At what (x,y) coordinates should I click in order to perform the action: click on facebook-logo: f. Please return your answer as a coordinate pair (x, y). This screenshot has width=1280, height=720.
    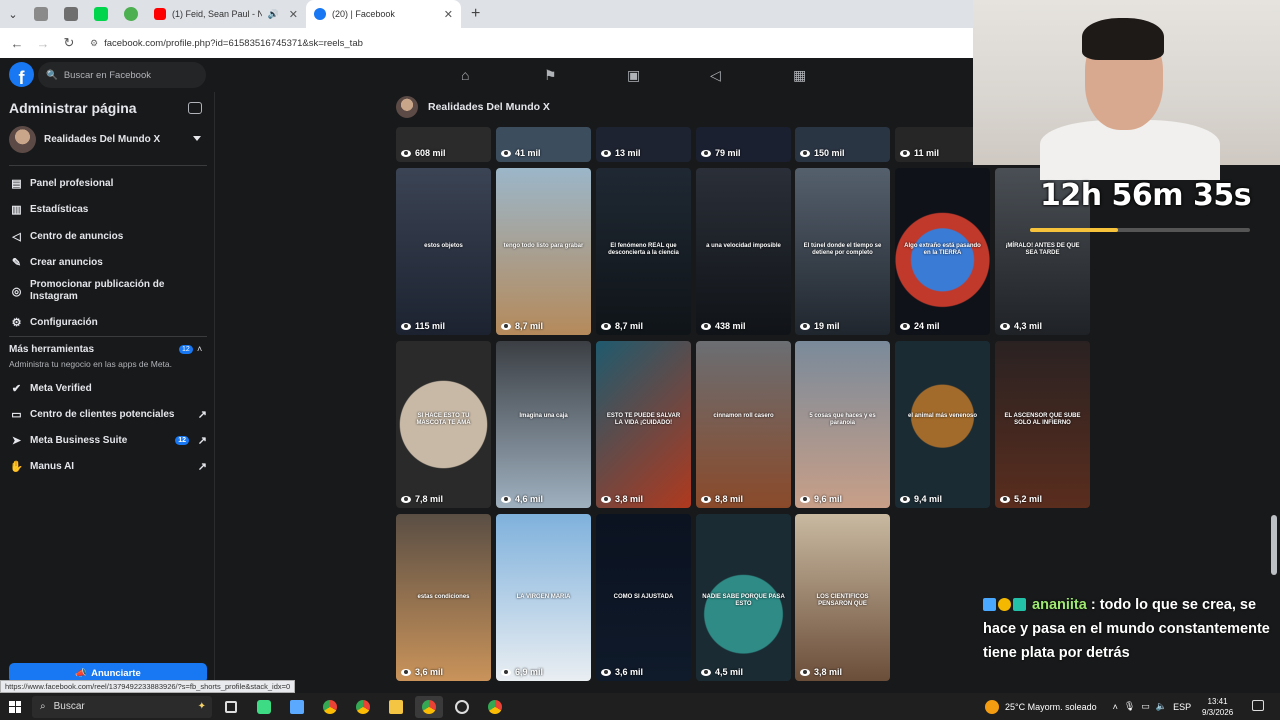
    Looking at the image, I should click on (21, 74).